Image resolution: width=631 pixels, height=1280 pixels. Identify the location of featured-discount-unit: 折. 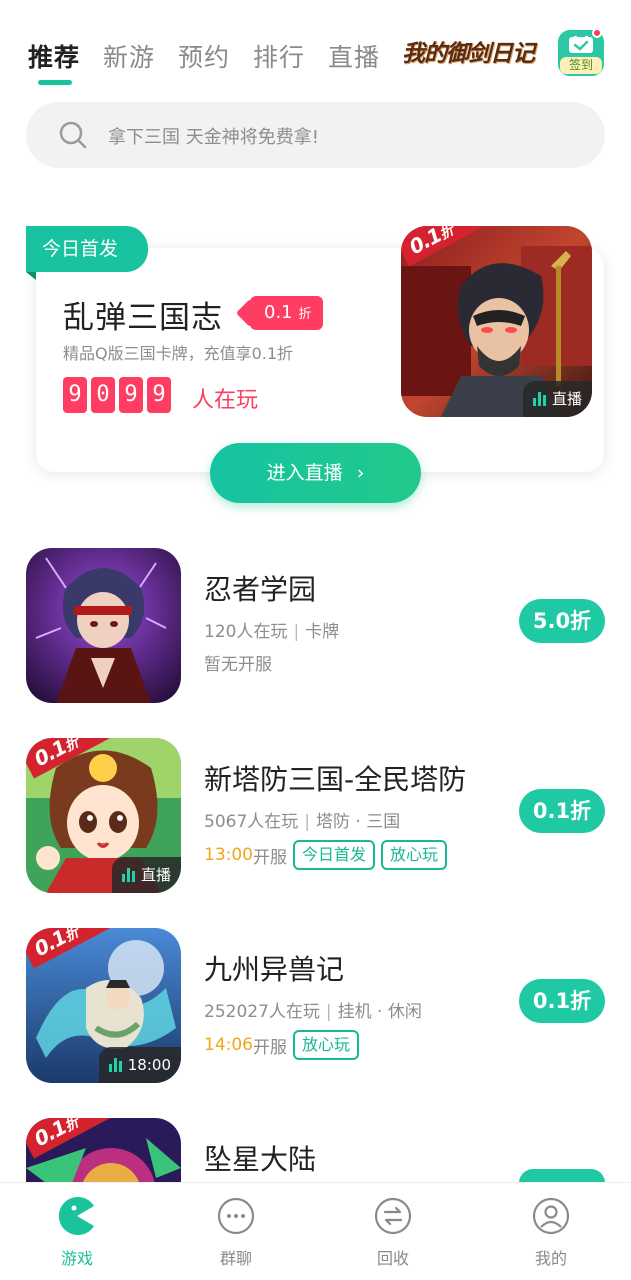
(305, 314).